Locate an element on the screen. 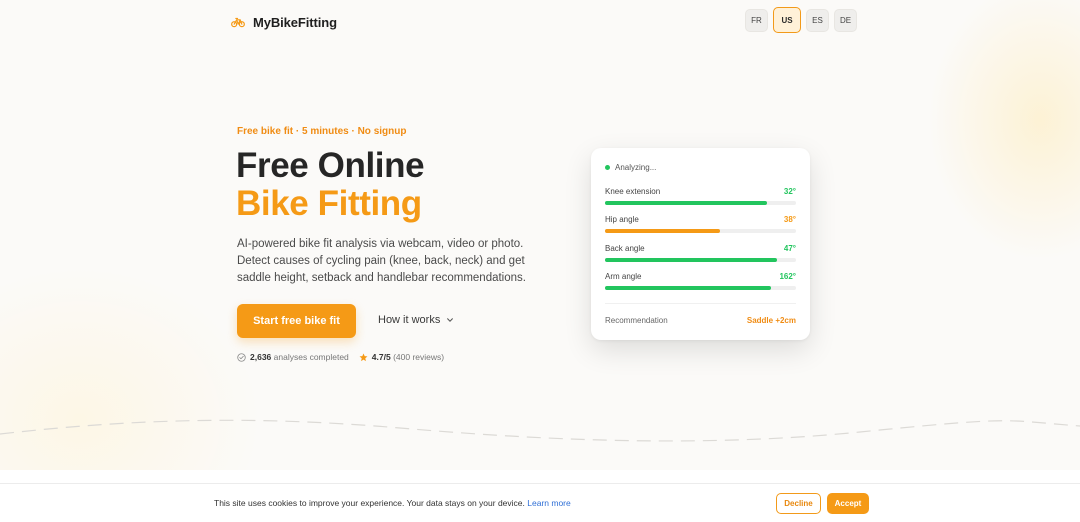 The image size is (1080, 522). decorative-dashed-line is located at coordinates (540, 430).